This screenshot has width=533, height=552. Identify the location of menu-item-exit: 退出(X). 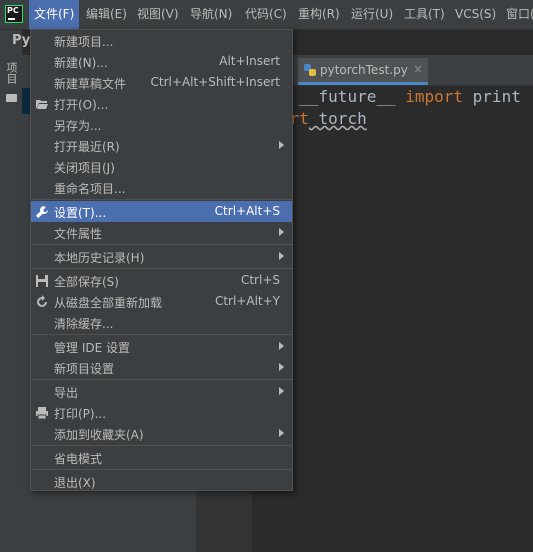
(161, 481).